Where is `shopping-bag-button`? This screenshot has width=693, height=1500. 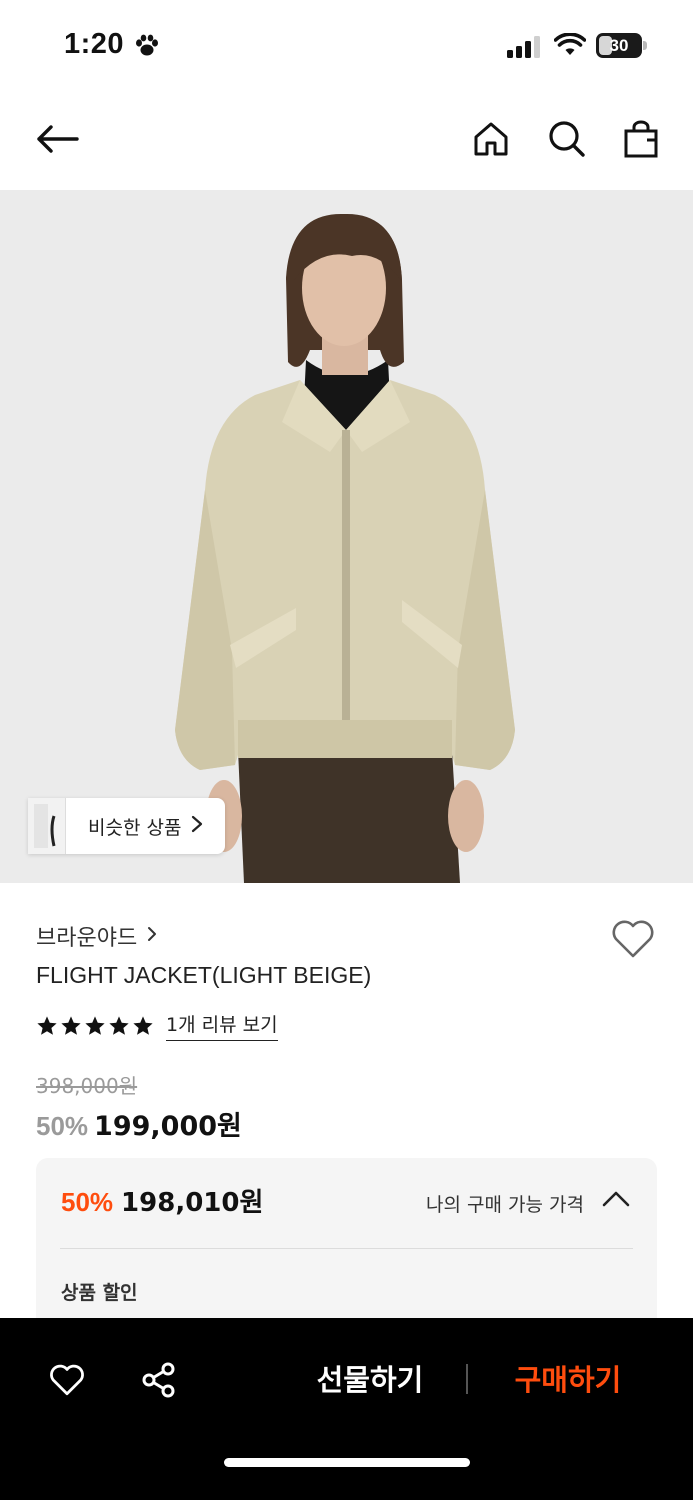
shopping-bag-button is located at coordinates (641, 139).